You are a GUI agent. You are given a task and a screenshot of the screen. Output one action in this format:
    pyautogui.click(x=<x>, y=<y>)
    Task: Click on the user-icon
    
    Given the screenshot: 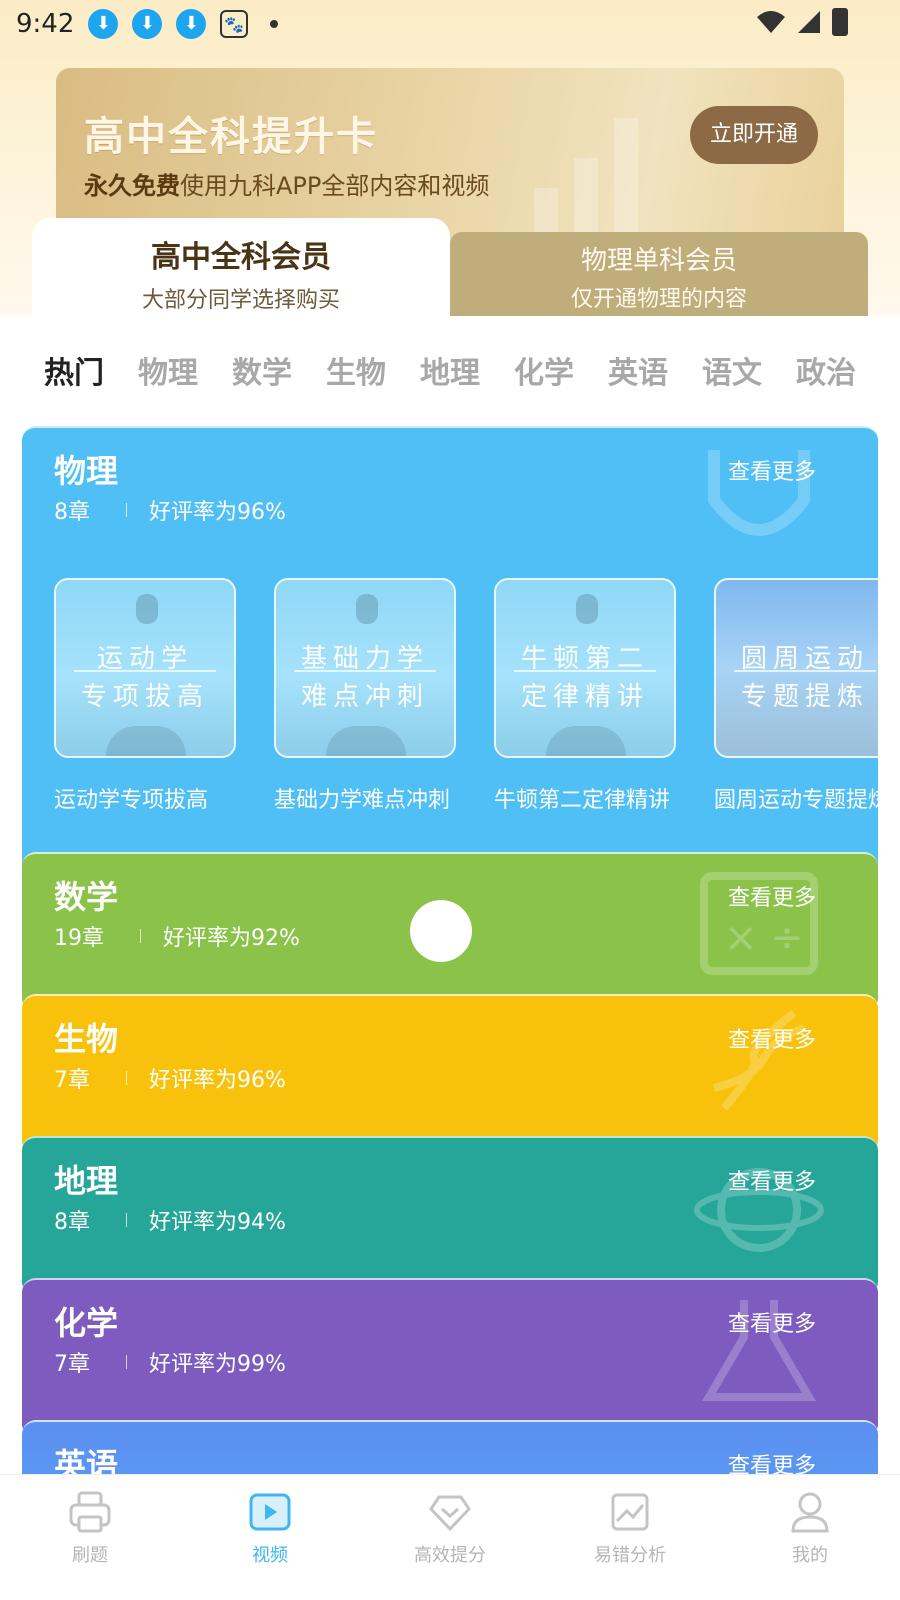 What is the action you would take?
    pyautogui.click(x=810, y=1512)
    